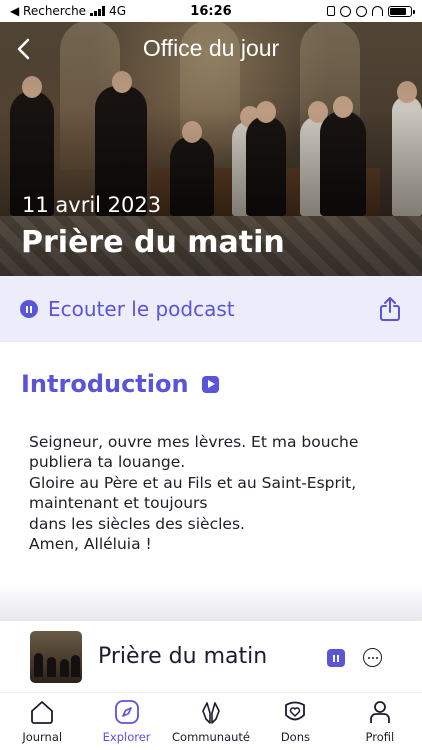 The height and width of the screenshot is (750, 422). Describe the element at coordinates (90, 544) in the screenshot. I see `prayer-line: Amen, Alléluia !` at that location.